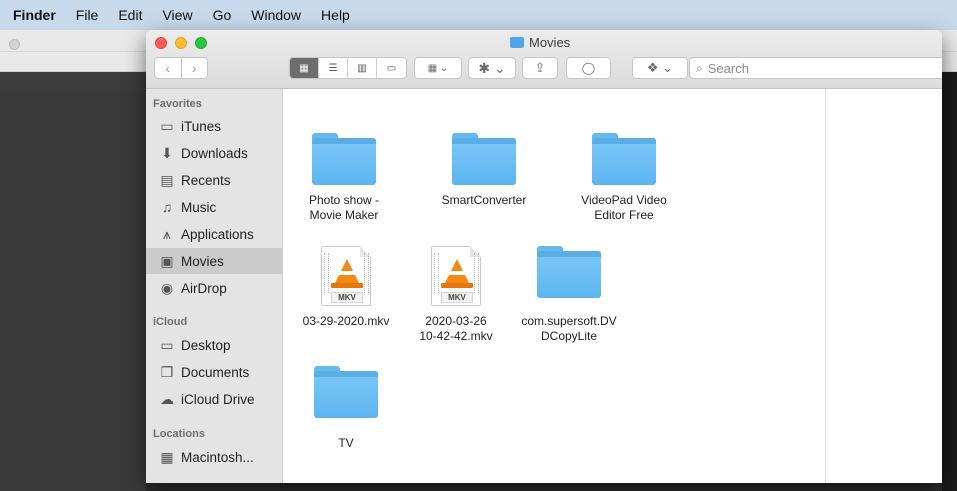 This screenshot has width=957, height=491. I want to click on sidebar-item-label: Music, so click(199, 207).